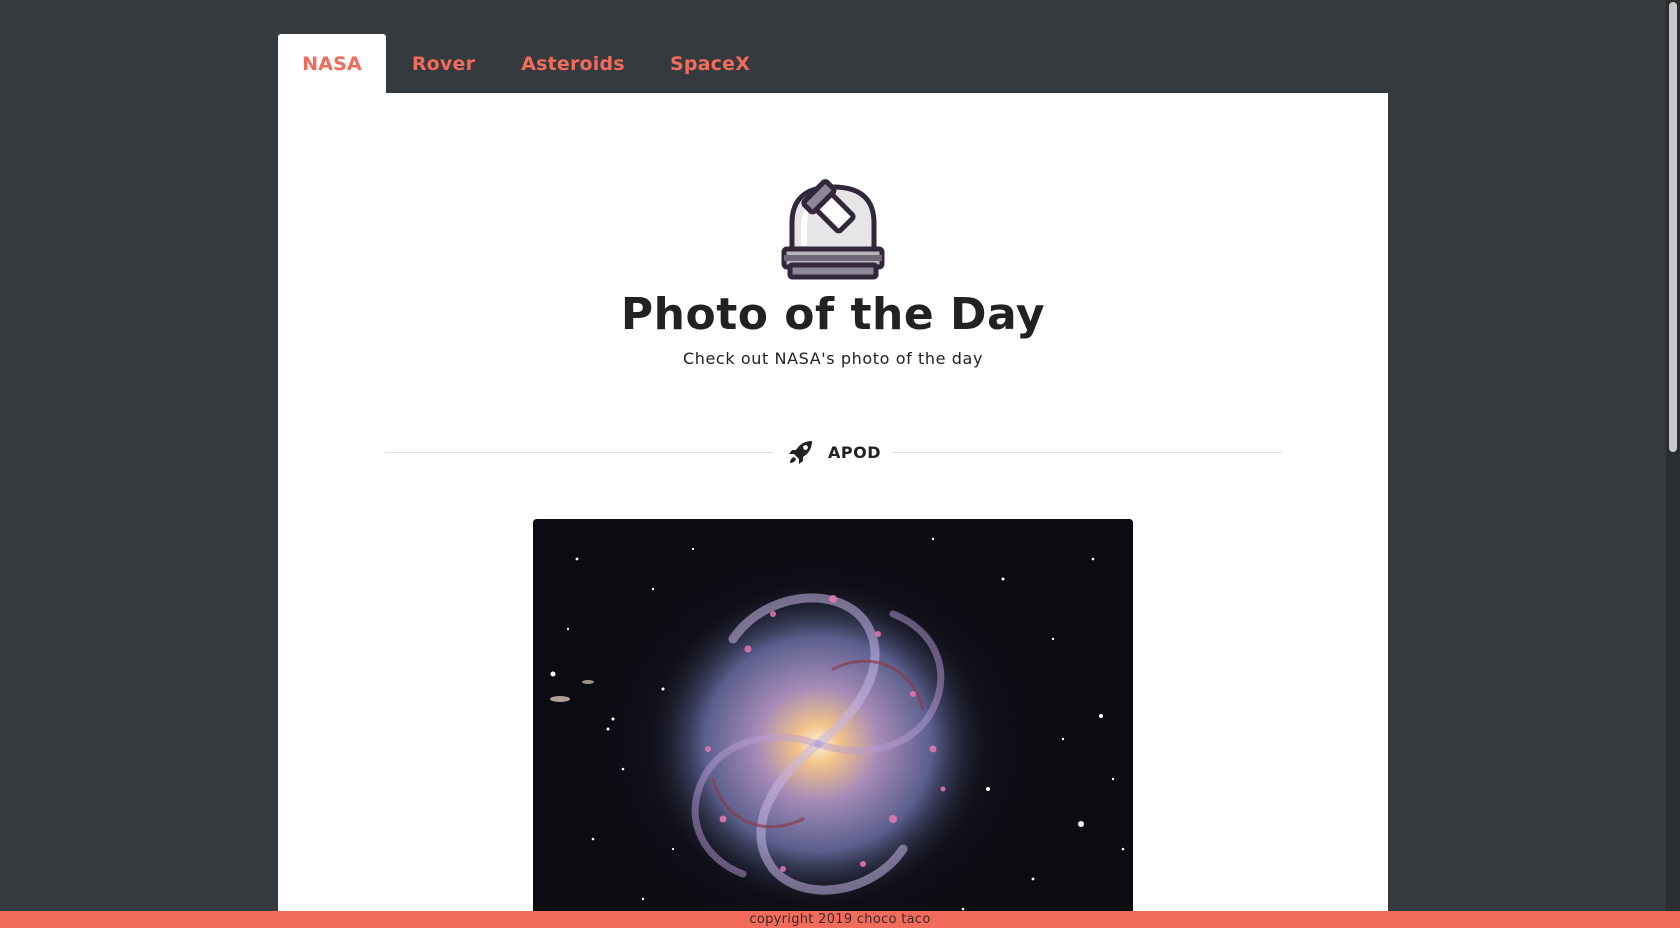  Describe the element at coordinates (854, 452) in the screenshot. I see `section-label: APOD` at that location.